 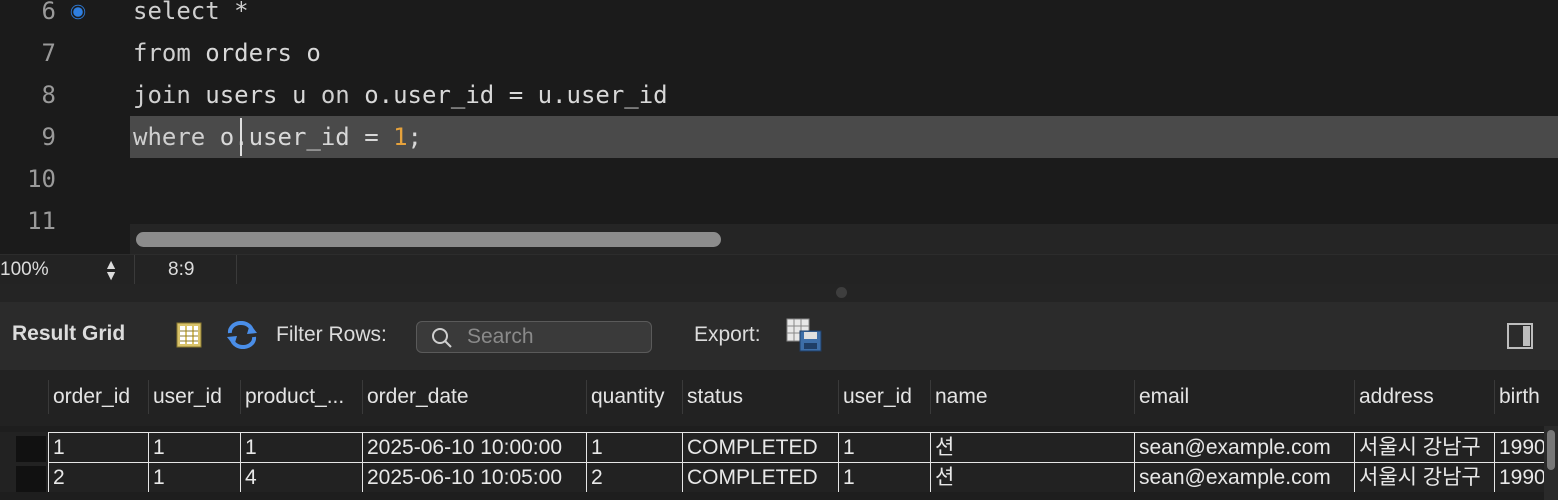 I want to click on table-cell: 2025-06-10 10:05:00, so click(x=474, y=477).